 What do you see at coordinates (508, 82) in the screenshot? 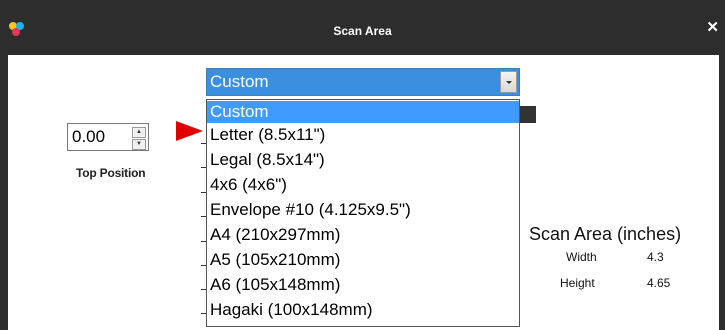
I see `chevron-down-icon` at bounding box center [508, 82].